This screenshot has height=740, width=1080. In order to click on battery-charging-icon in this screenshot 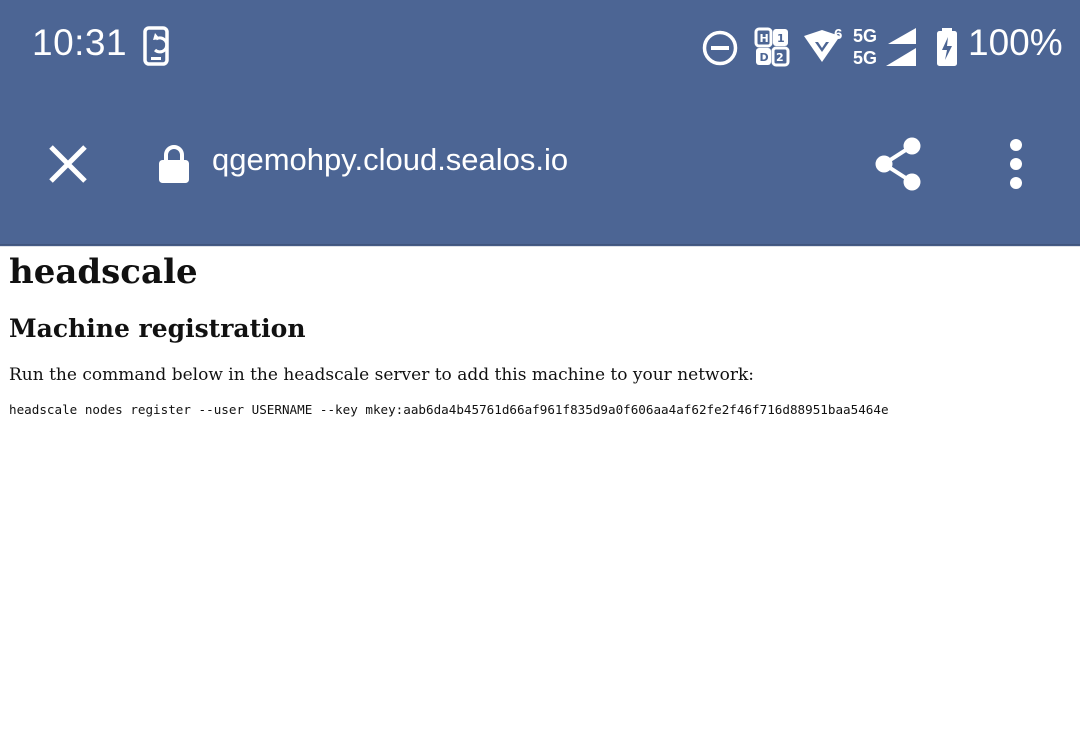, I will do `click(947, 49)`.